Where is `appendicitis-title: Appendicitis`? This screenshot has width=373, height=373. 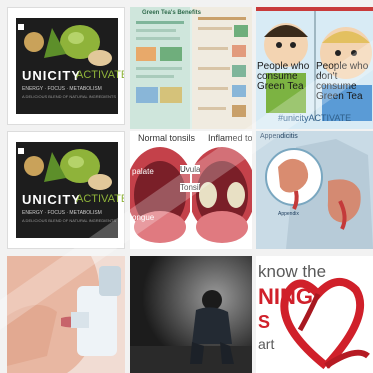 appendicitis-title: Appendicitis is located at coordinates (279, 136).